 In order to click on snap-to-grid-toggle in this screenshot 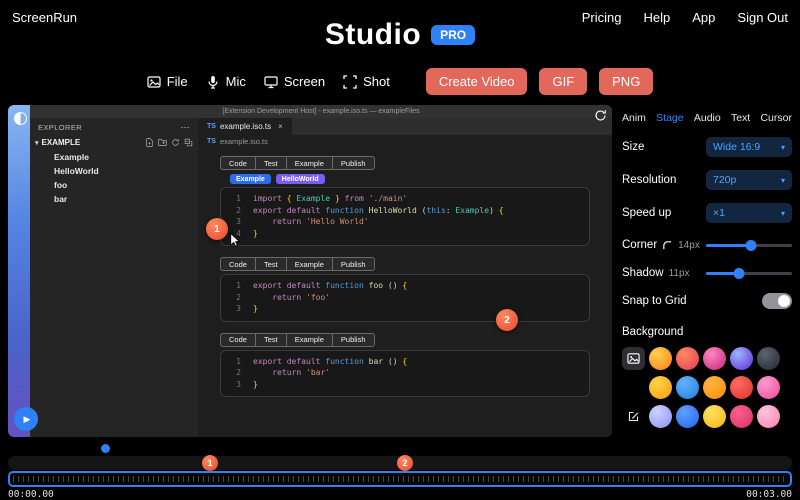, I will do `click(777, 301)`.